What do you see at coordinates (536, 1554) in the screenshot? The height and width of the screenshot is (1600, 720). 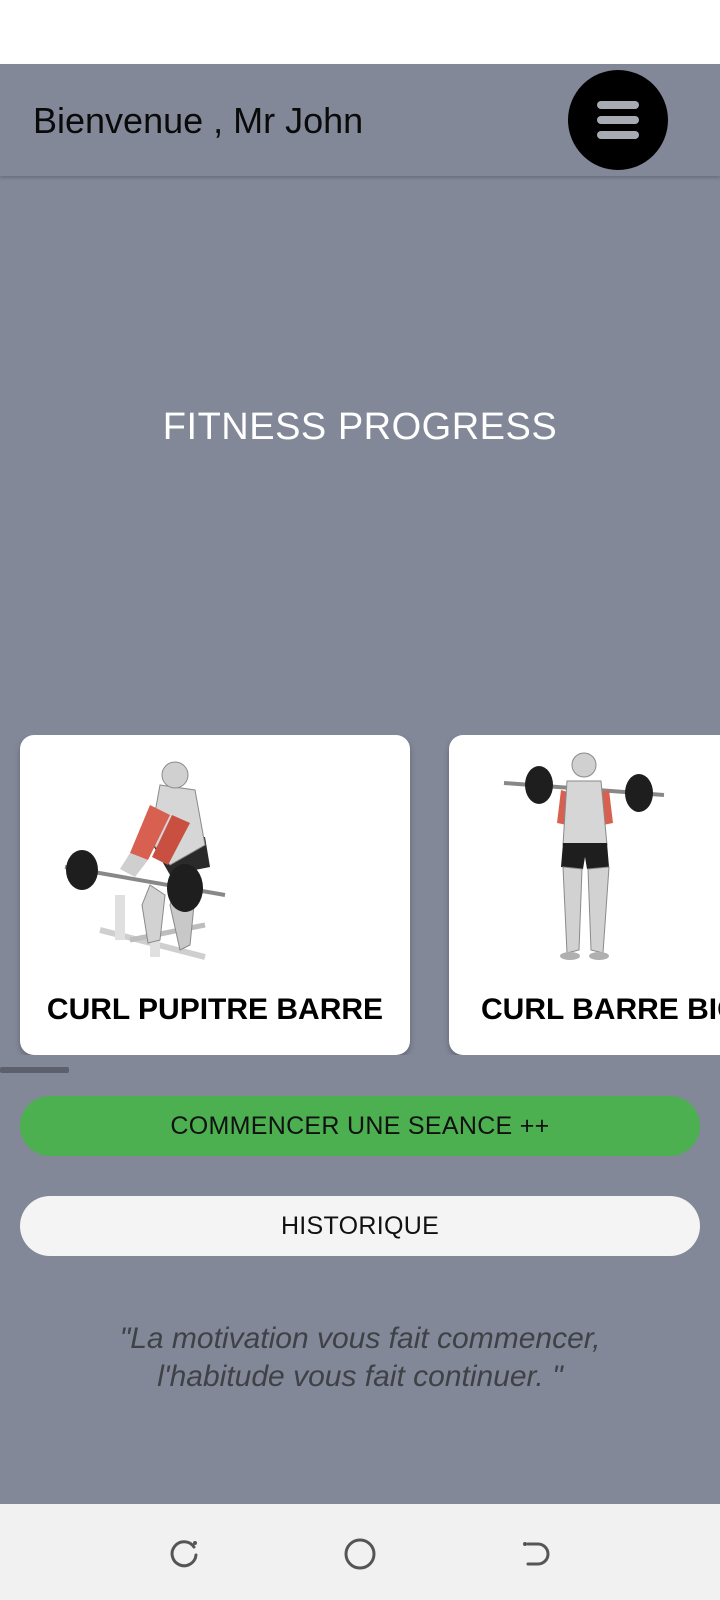 I see `back-icon` at bounding box center [536, 1554].